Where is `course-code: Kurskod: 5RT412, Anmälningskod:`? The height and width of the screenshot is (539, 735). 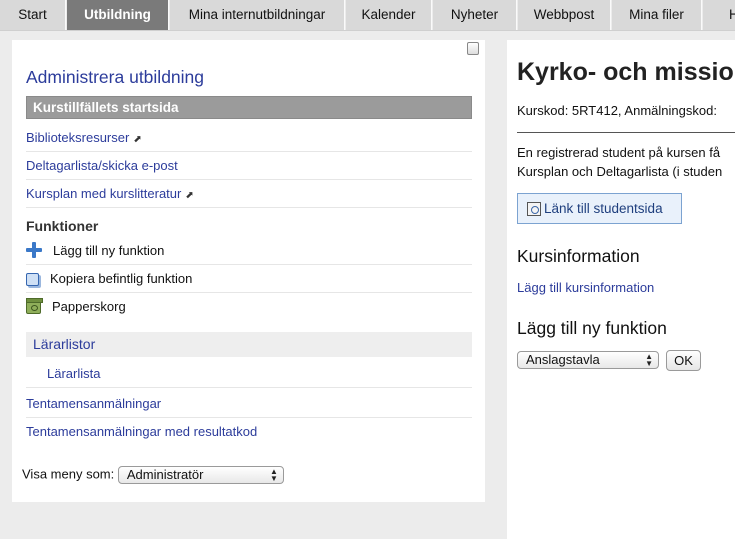 course-code: Kurskod: 5RT412, Anmälningskod: is located at coordinates (617, 110).